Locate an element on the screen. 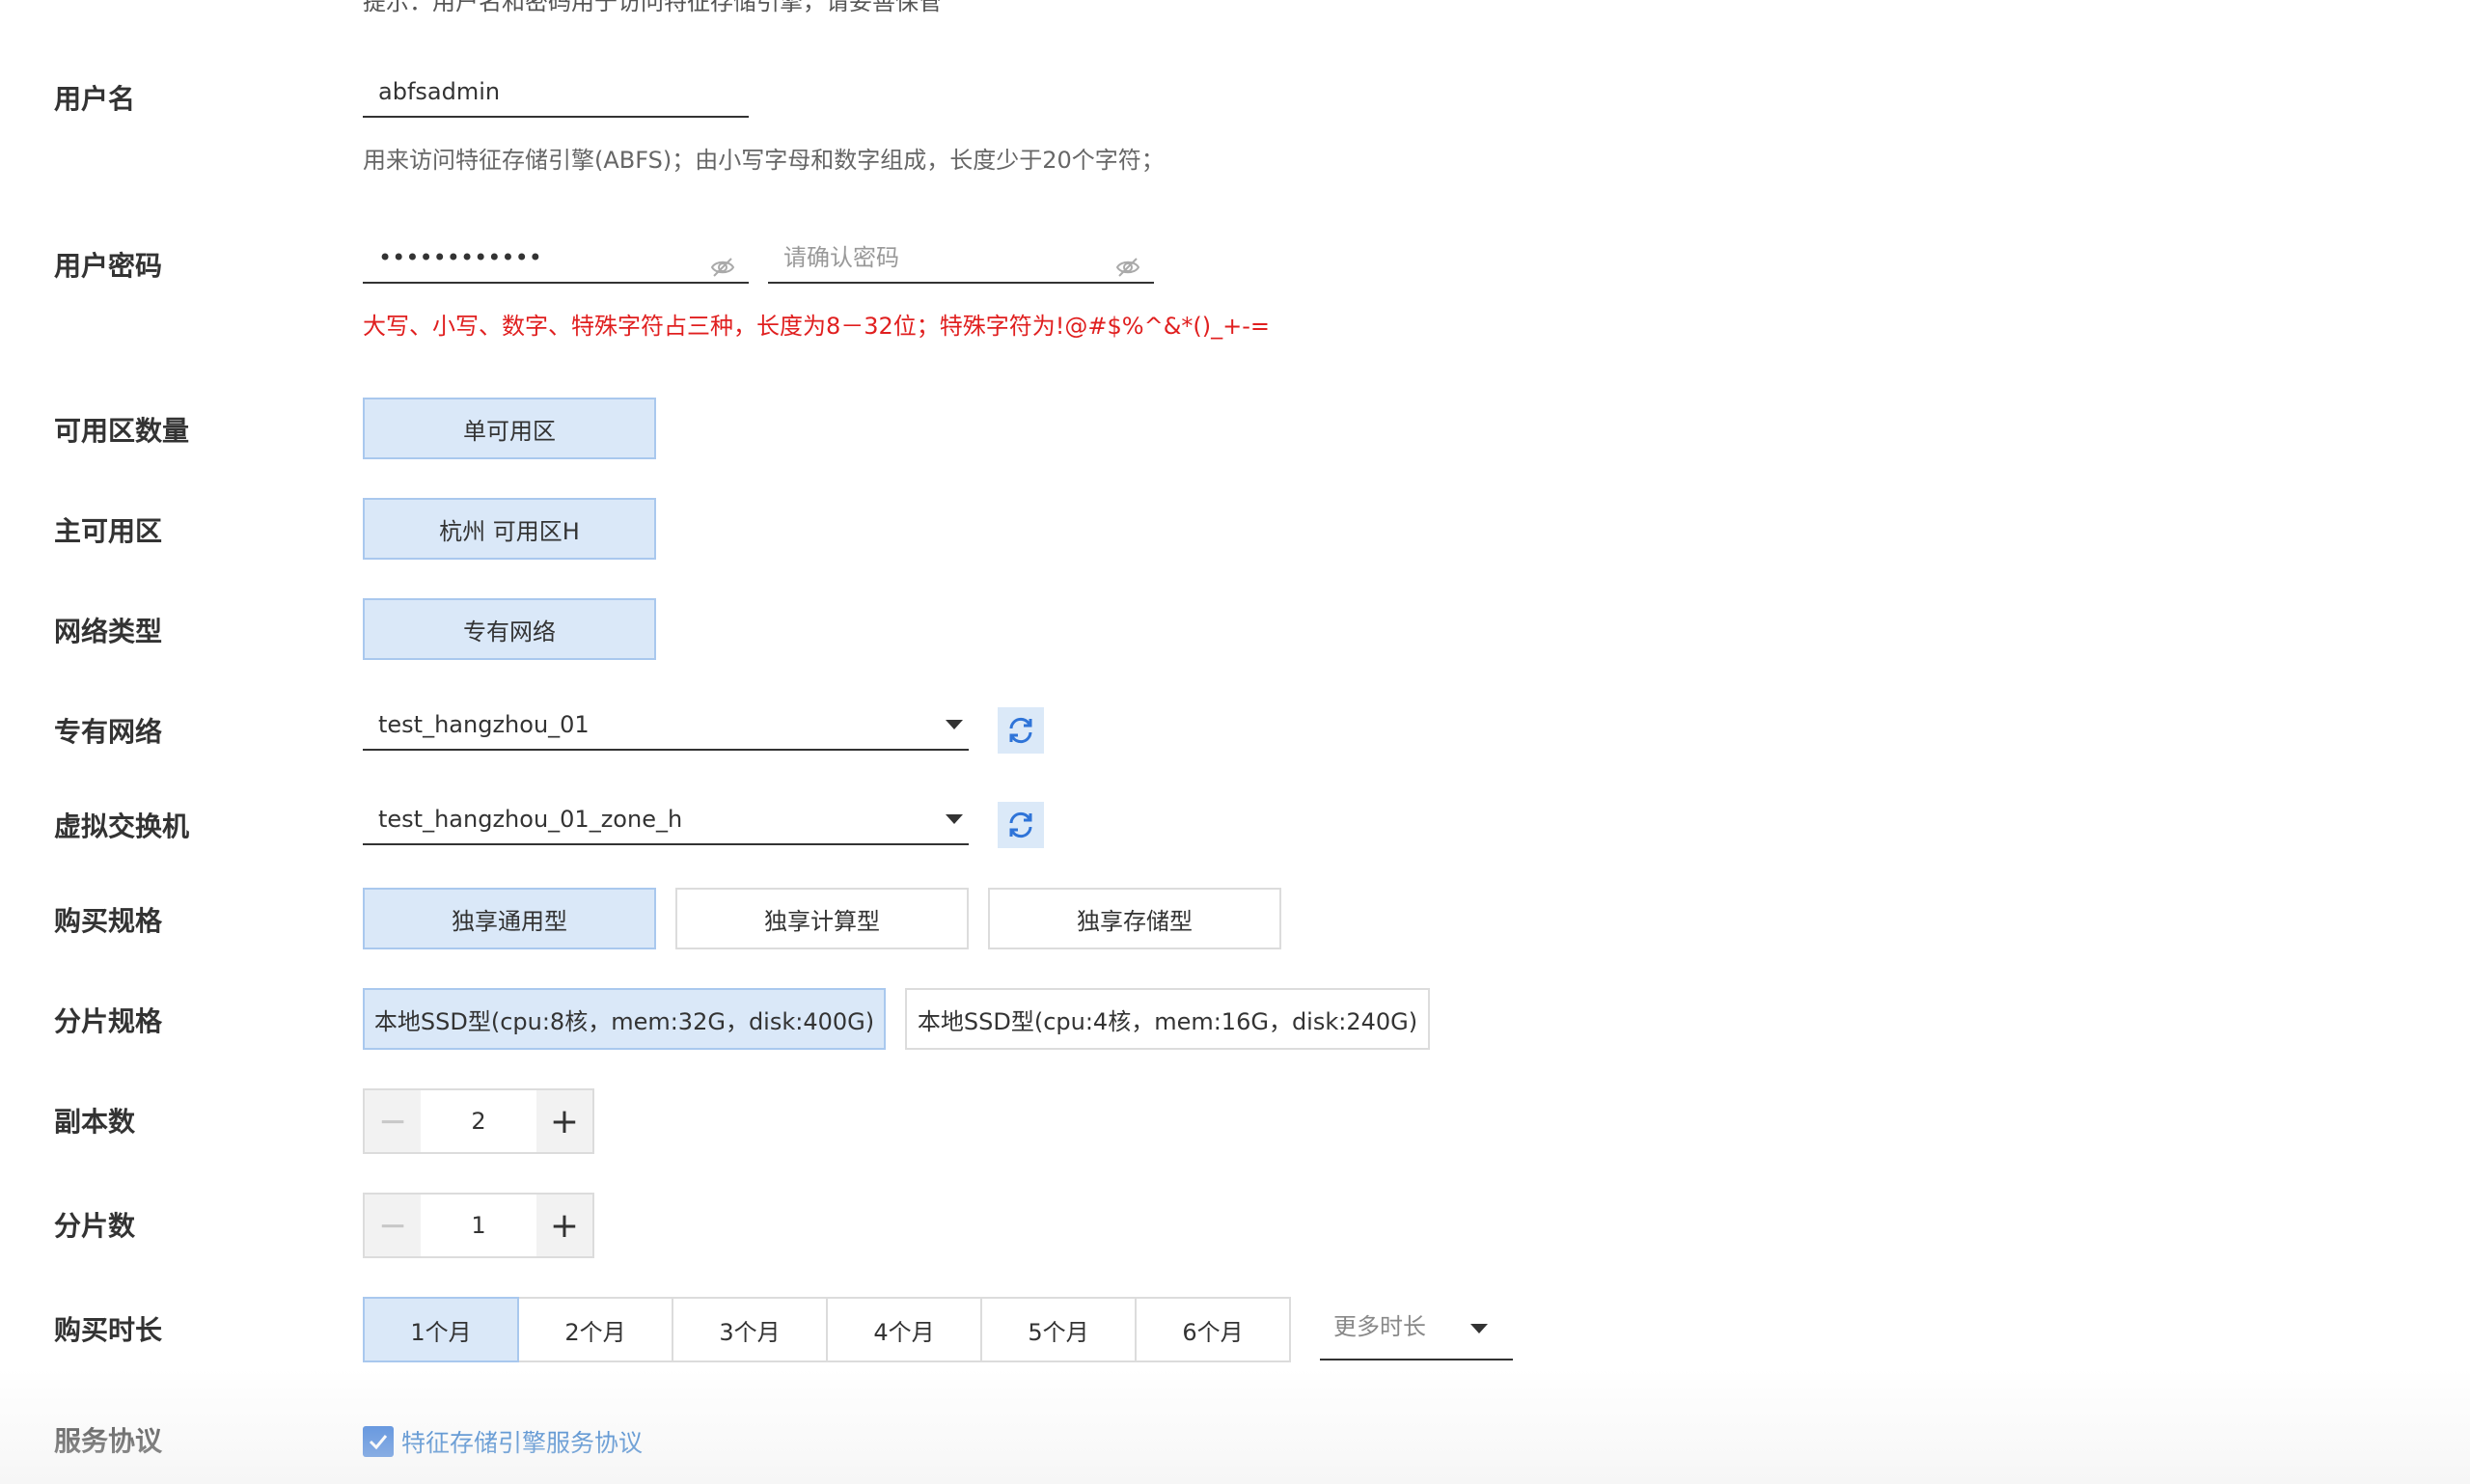 The image size is (2470, 1484). clipped-top-text: 提示：用户名和密码用于访问特征存储引擎，请妥善保管 is located at coordinates (652, 7).